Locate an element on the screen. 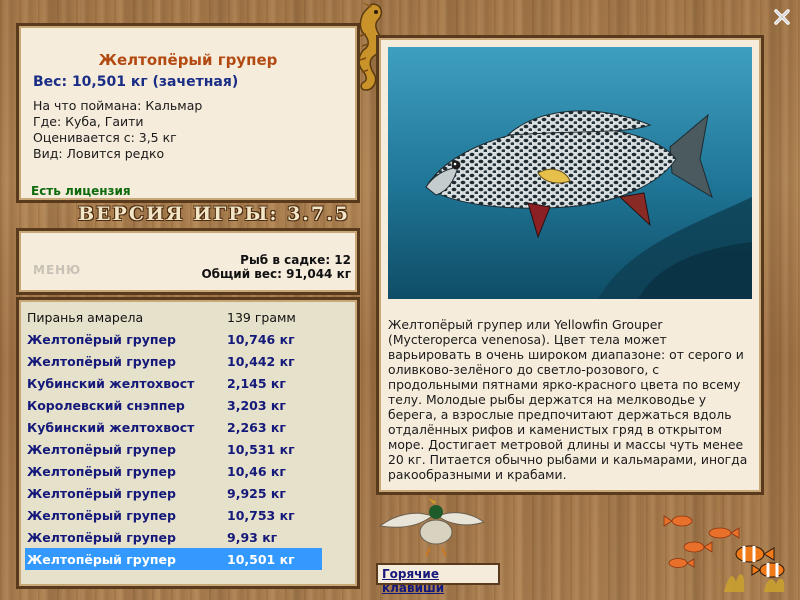 The image size is (800, 600). catch-row: Пиранья амарела 139 грамм is located at coordinates (173, 317).